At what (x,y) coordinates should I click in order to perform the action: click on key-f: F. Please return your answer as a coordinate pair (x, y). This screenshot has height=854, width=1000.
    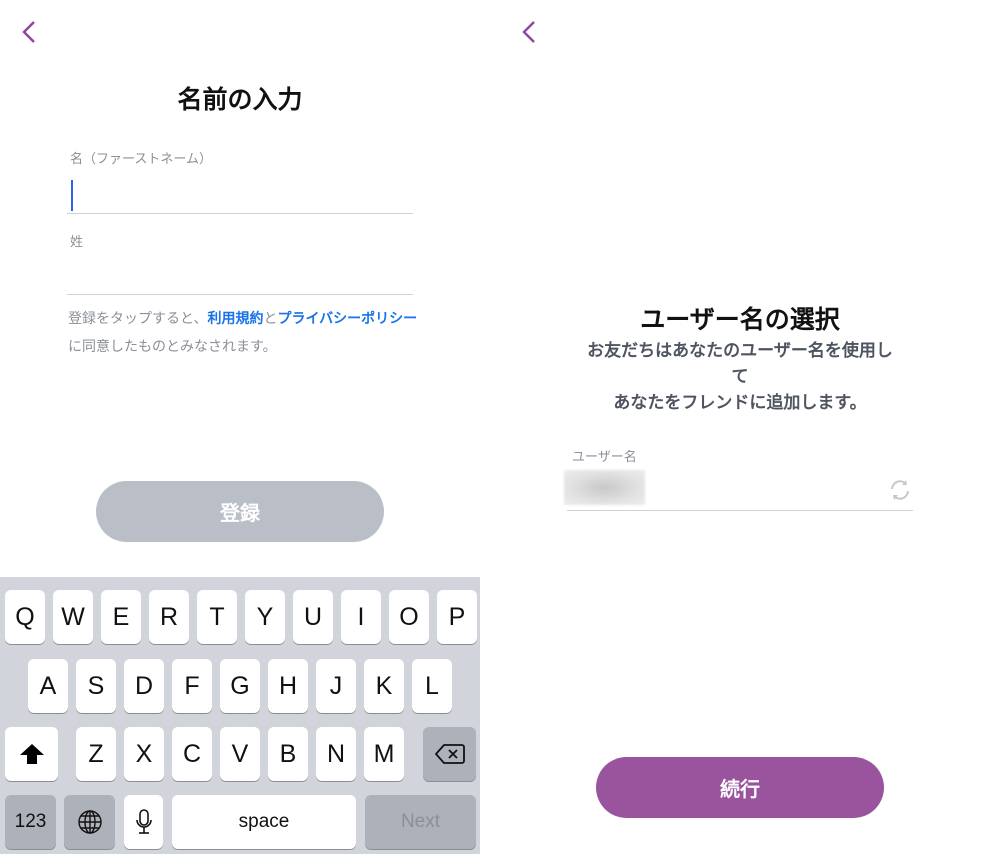
    Looking at the image, I should click on (192, 686).